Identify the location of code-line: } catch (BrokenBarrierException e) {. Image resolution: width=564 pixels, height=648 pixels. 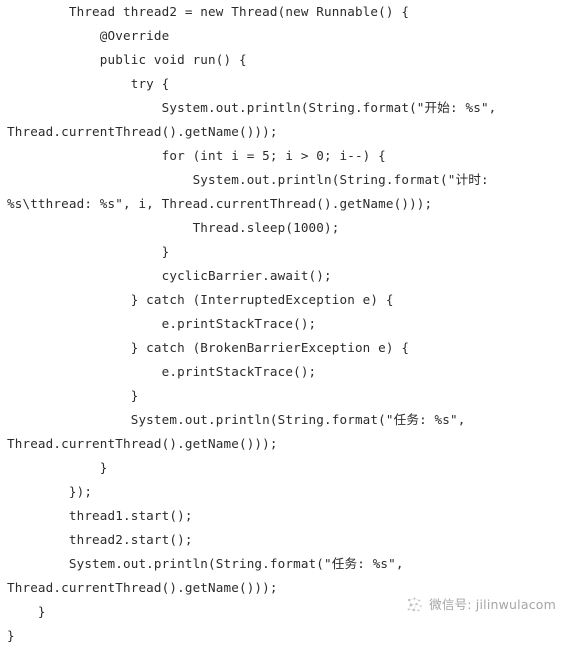
(208, 347).